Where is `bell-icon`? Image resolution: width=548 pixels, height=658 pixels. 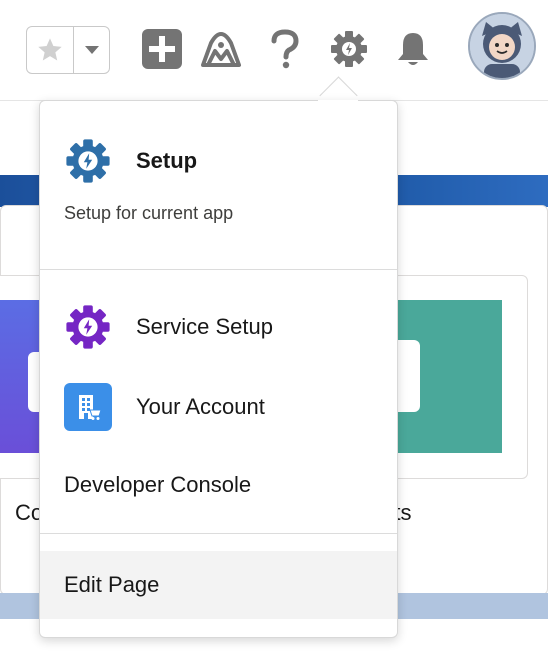
bell-icon is located at coordinates (413, 49).